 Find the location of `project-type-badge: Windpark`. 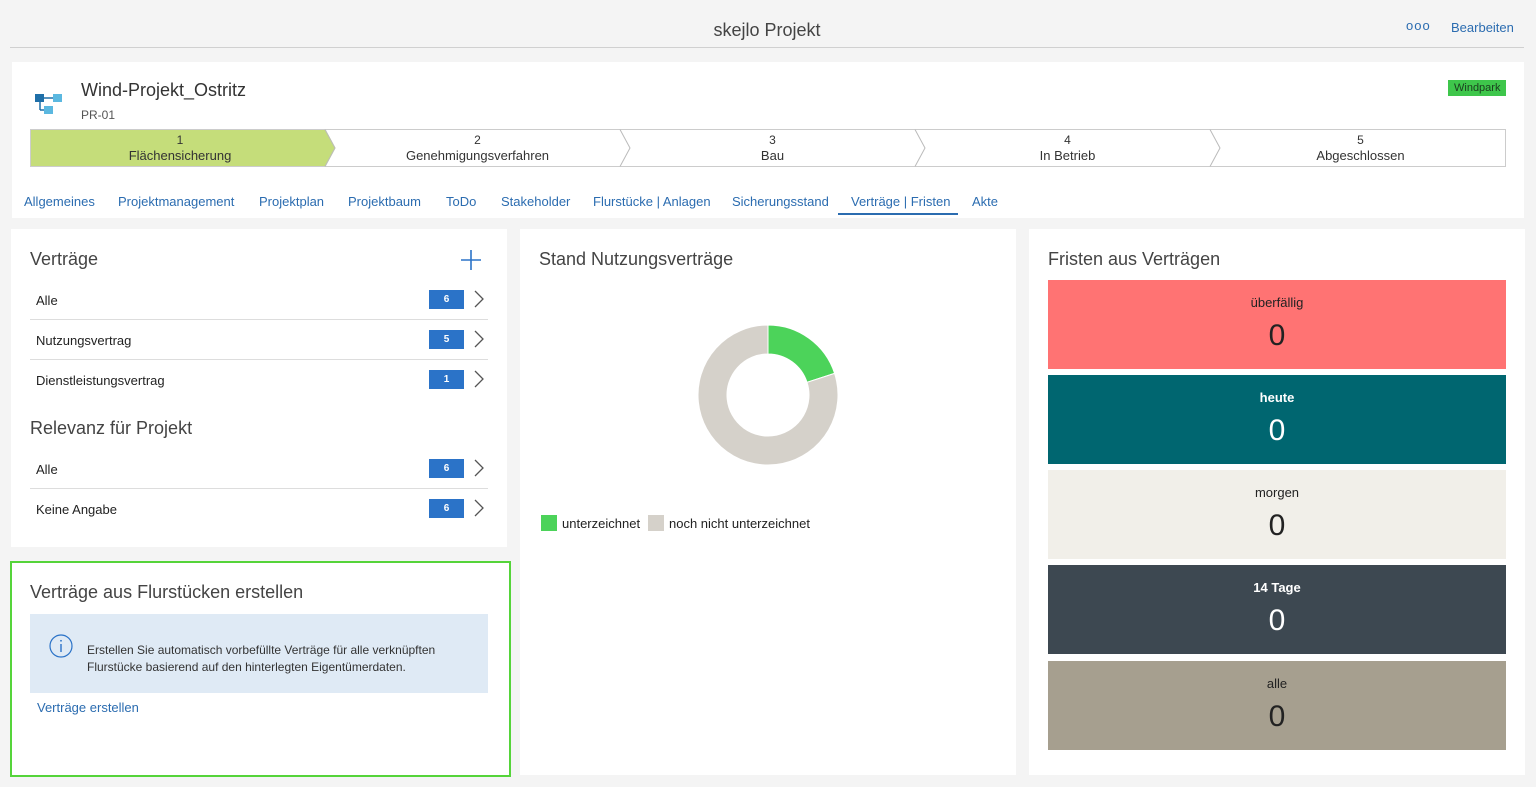

project-type-badge: Windpark is located at coordinates (1477, 88).